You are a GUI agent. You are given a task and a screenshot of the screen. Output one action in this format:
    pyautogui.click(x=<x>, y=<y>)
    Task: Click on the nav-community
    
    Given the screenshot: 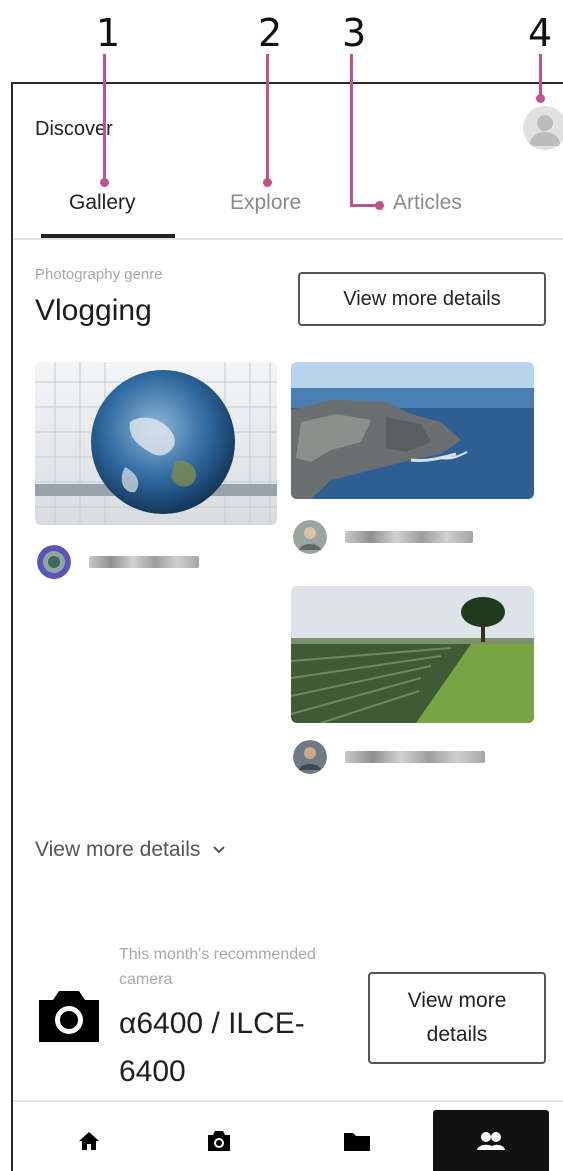 What is the action you would take?
    pyautogui.click(x=491, y=1140)
    